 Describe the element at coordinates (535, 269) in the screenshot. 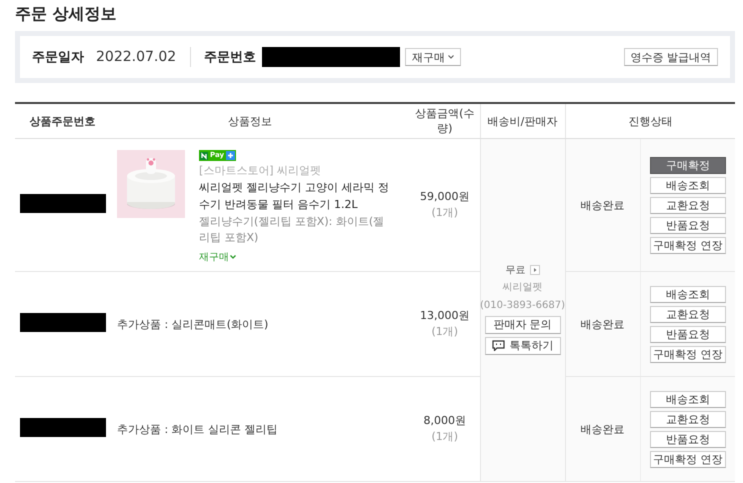

I see `play-icon` at that location.